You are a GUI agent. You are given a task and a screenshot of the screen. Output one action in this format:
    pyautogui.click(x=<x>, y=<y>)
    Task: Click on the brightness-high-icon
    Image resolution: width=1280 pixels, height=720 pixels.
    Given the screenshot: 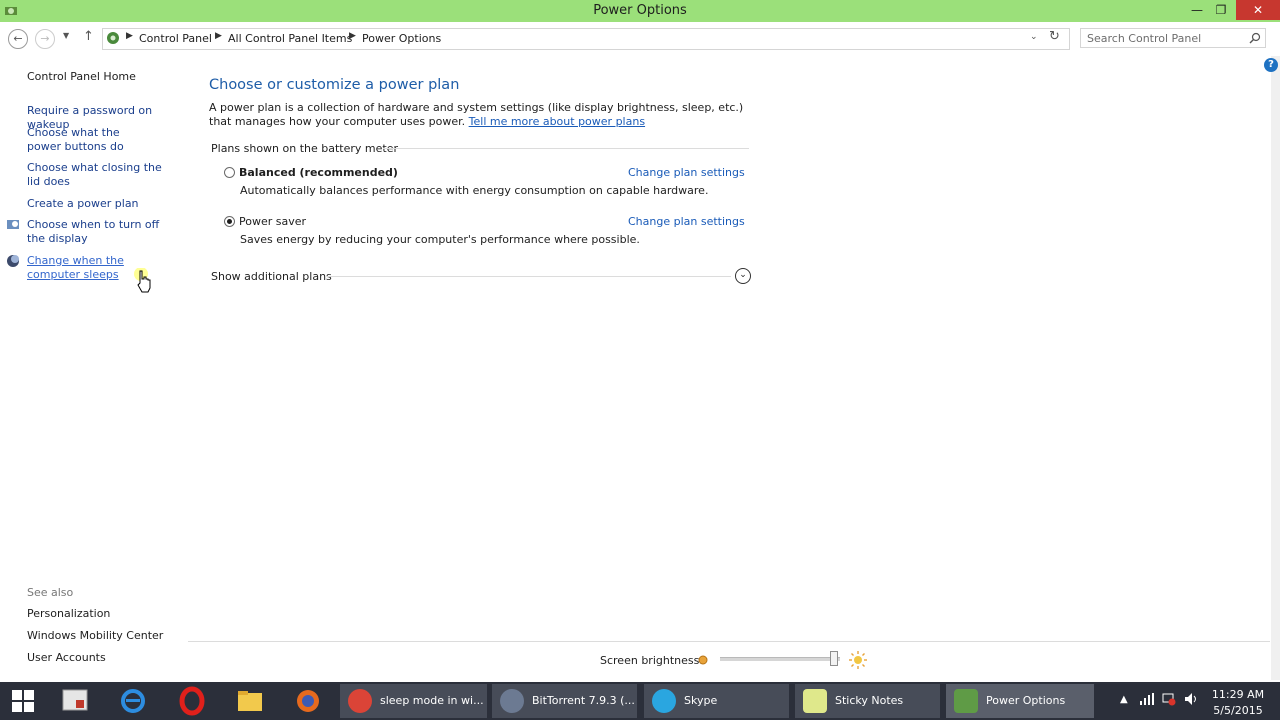 What is the action you would take?
    pyautogui.click(x=858, y=660)
    